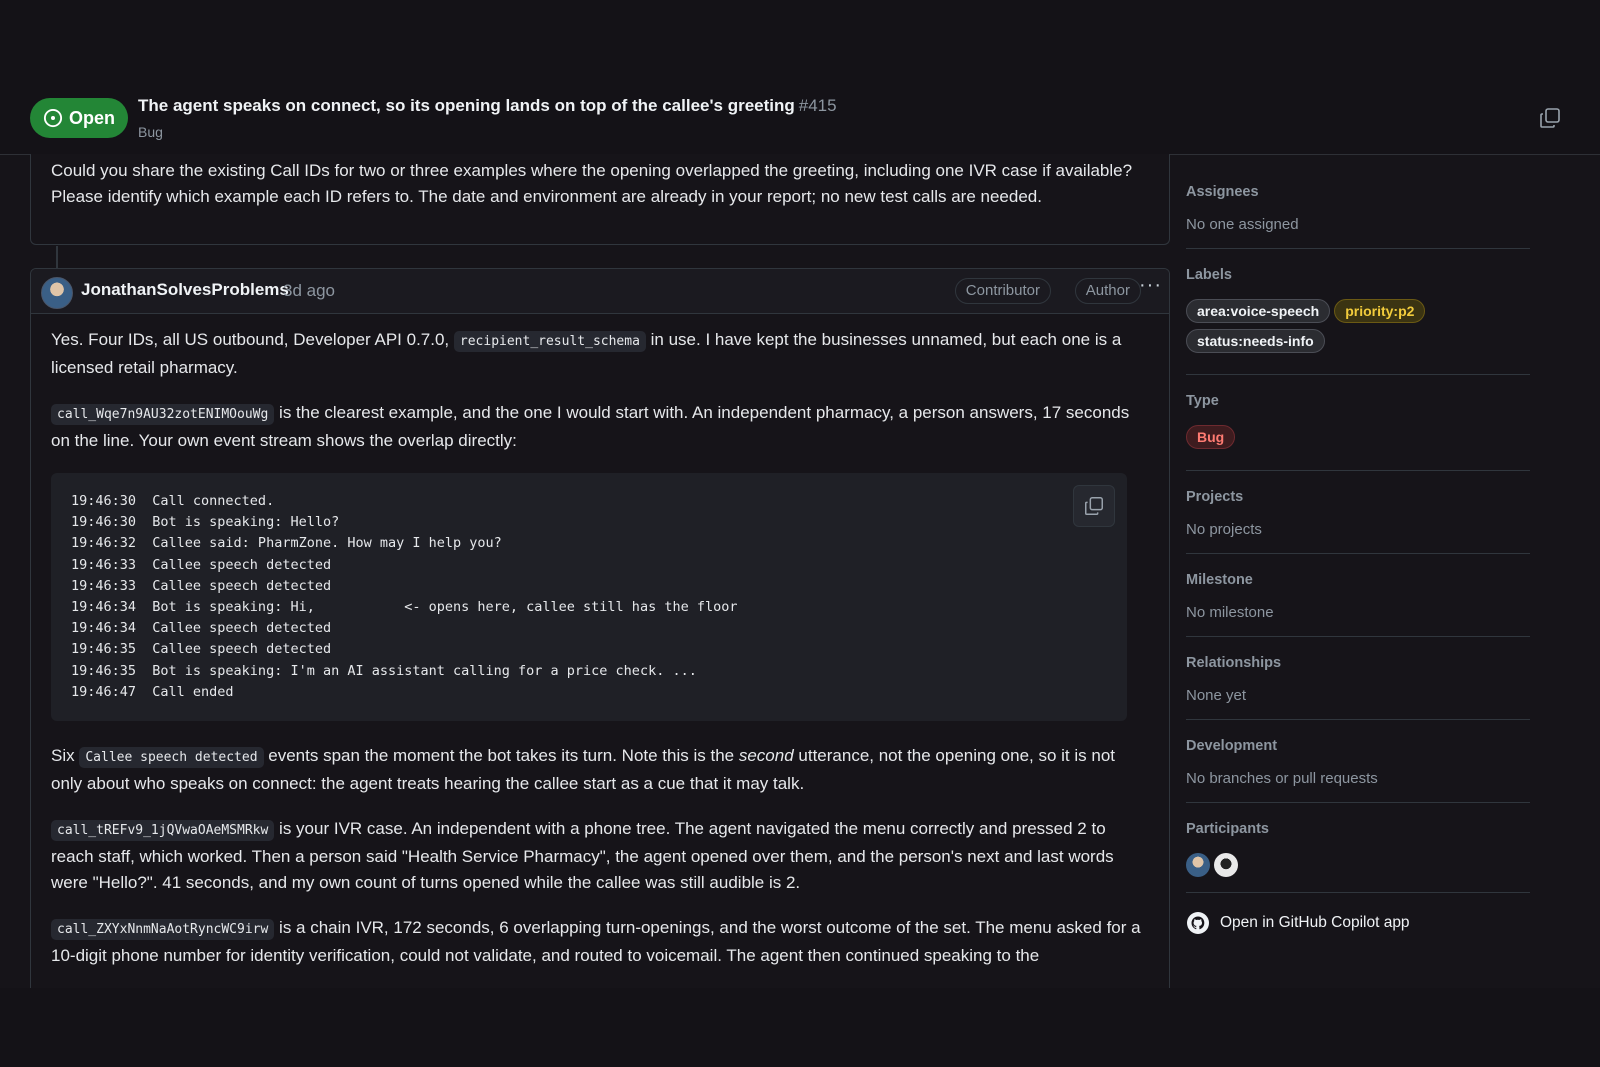  What do you see at coordinates (1358, 201) in the screenshot?
I see `assignees-section: Assignees No one assigned` at bounding box center [1358, 201].